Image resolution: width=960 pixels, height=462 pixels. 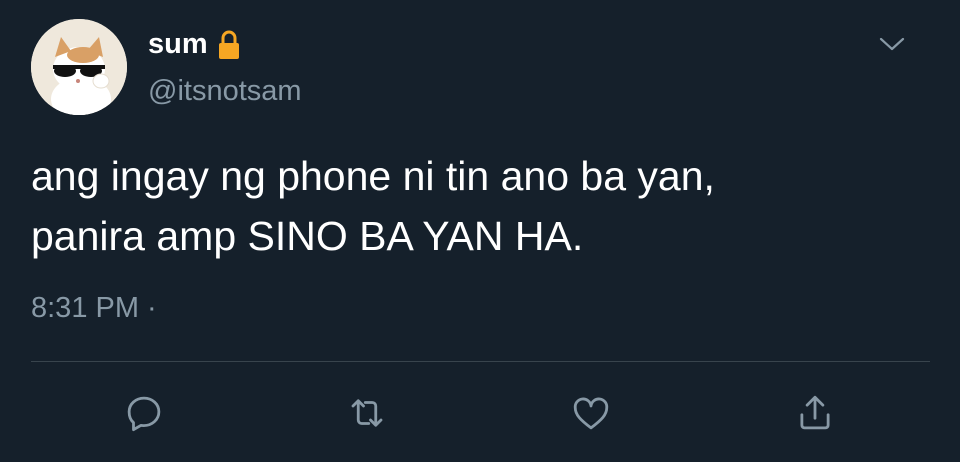 I want to click on retweet-button, so click(x=367, y=413).